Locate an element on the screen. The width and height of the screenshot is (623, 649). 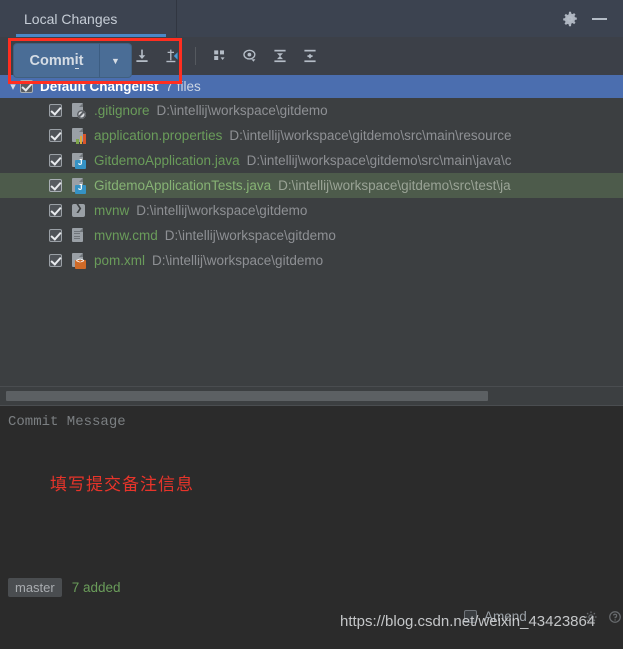
file-name: application.properties is located at coordinates (158, 135).